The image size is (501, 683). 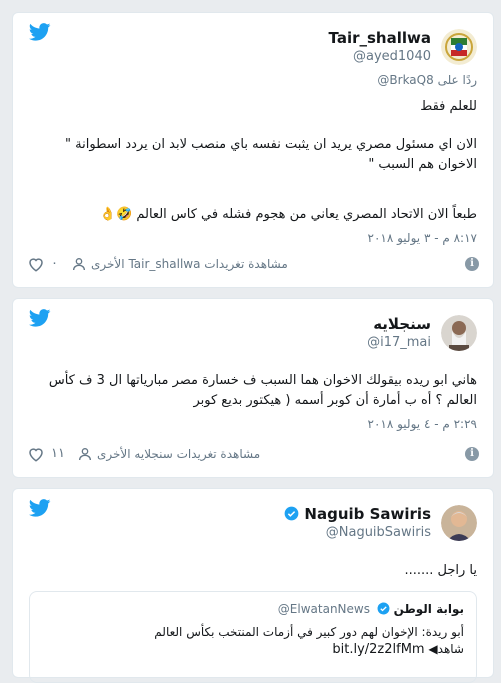 What do you see at coordinates (380, 38) in the screenshot?
I see `display-name: Tair_shallwa` at bounding box center [380, 38].